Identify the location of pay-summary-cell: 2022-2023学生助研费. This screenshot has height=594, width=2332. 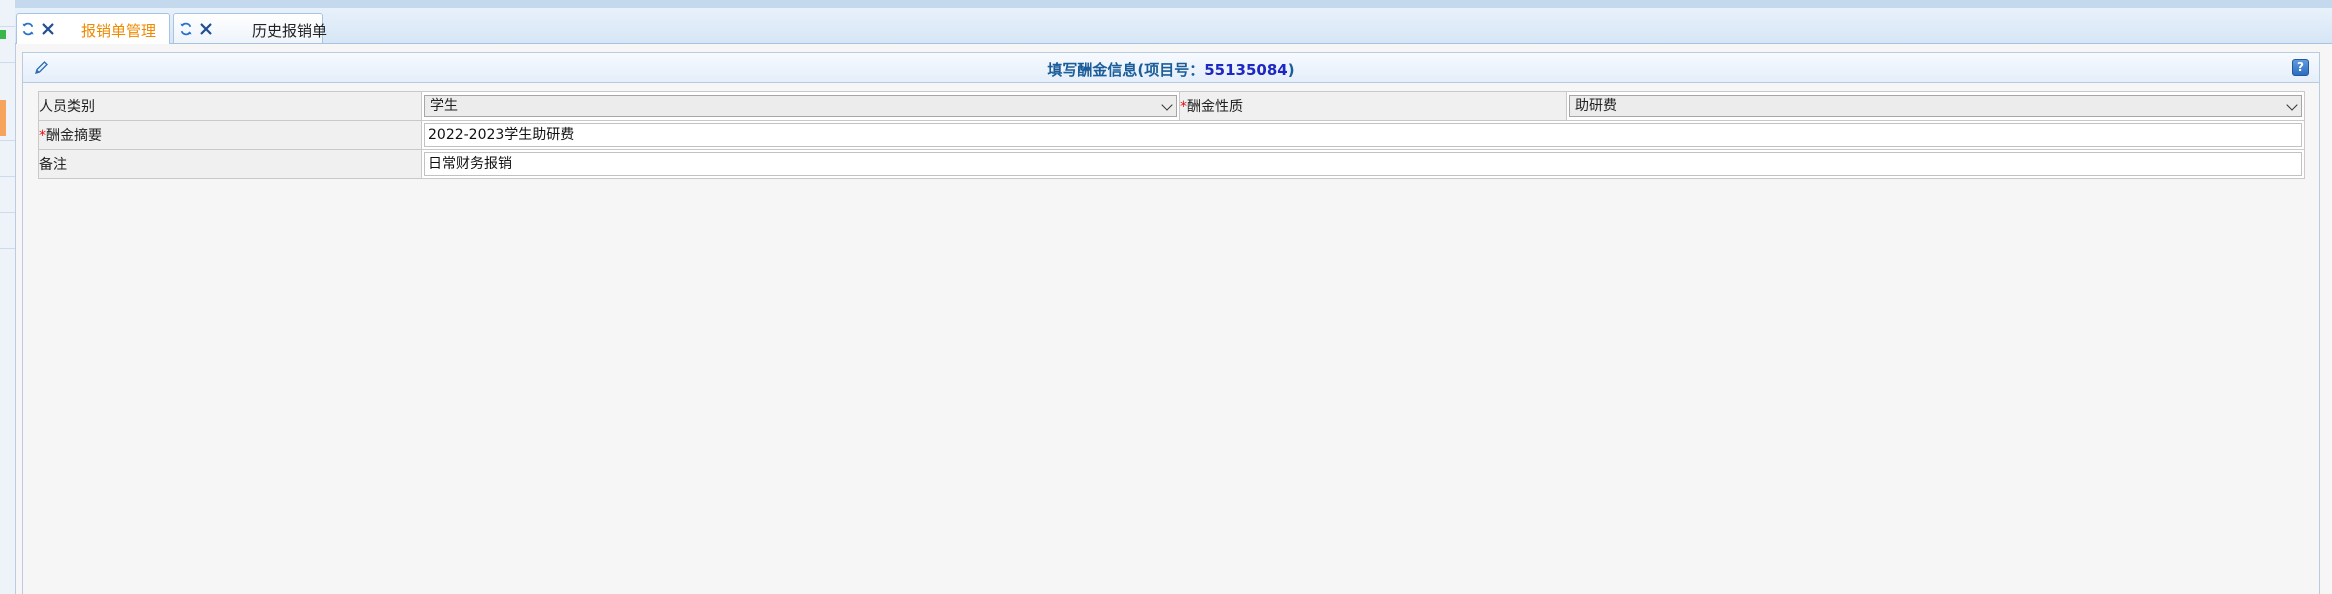
(1363, 135).